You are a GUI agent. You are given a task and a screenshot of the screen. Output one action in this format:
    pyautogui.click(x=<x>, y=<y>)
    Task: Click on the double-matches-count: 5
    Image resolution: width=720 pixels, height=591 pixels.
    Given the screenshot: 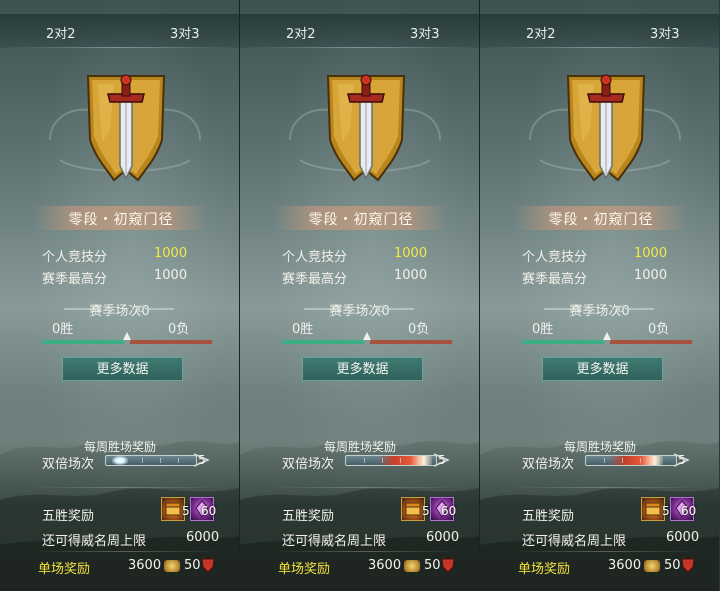 What is the action you would take?
    pyautogui.click(x=442, y=460)
    